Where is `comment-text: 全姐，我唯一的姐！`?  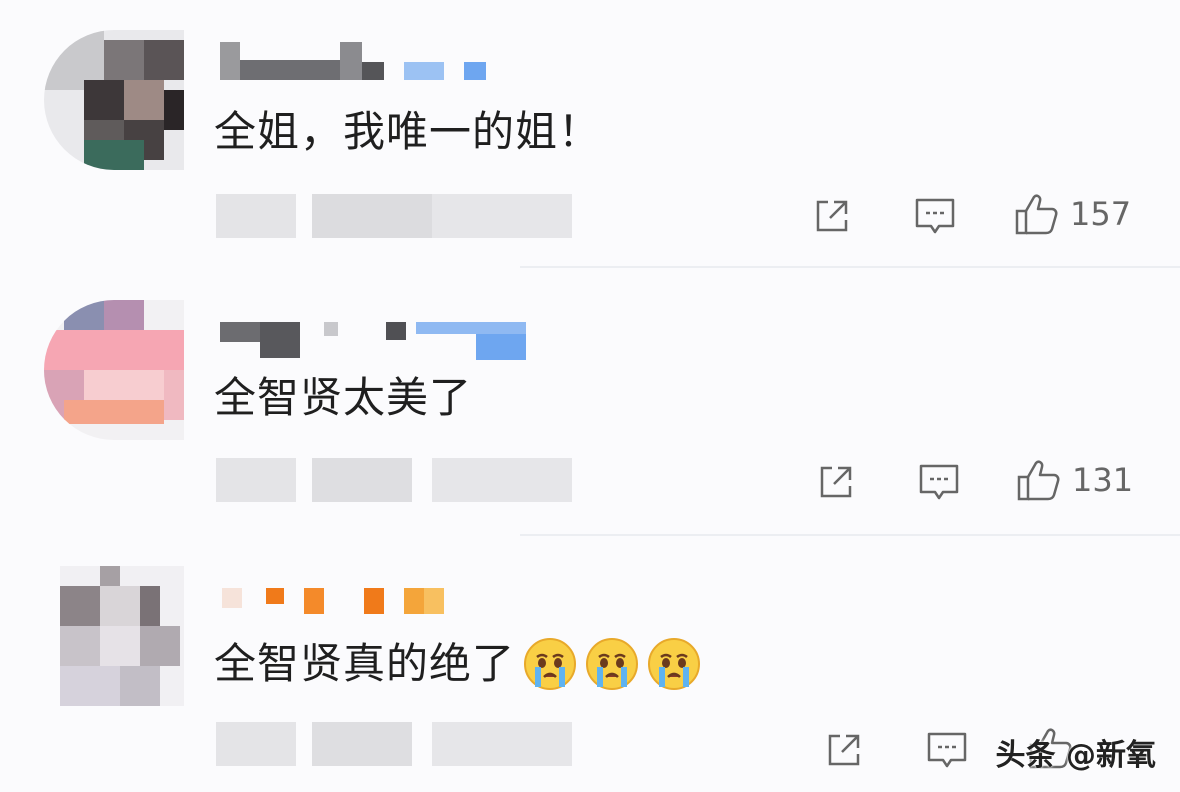
comment-text: 全姐，我唯一的姐！ is located at coordinates (408, 131).